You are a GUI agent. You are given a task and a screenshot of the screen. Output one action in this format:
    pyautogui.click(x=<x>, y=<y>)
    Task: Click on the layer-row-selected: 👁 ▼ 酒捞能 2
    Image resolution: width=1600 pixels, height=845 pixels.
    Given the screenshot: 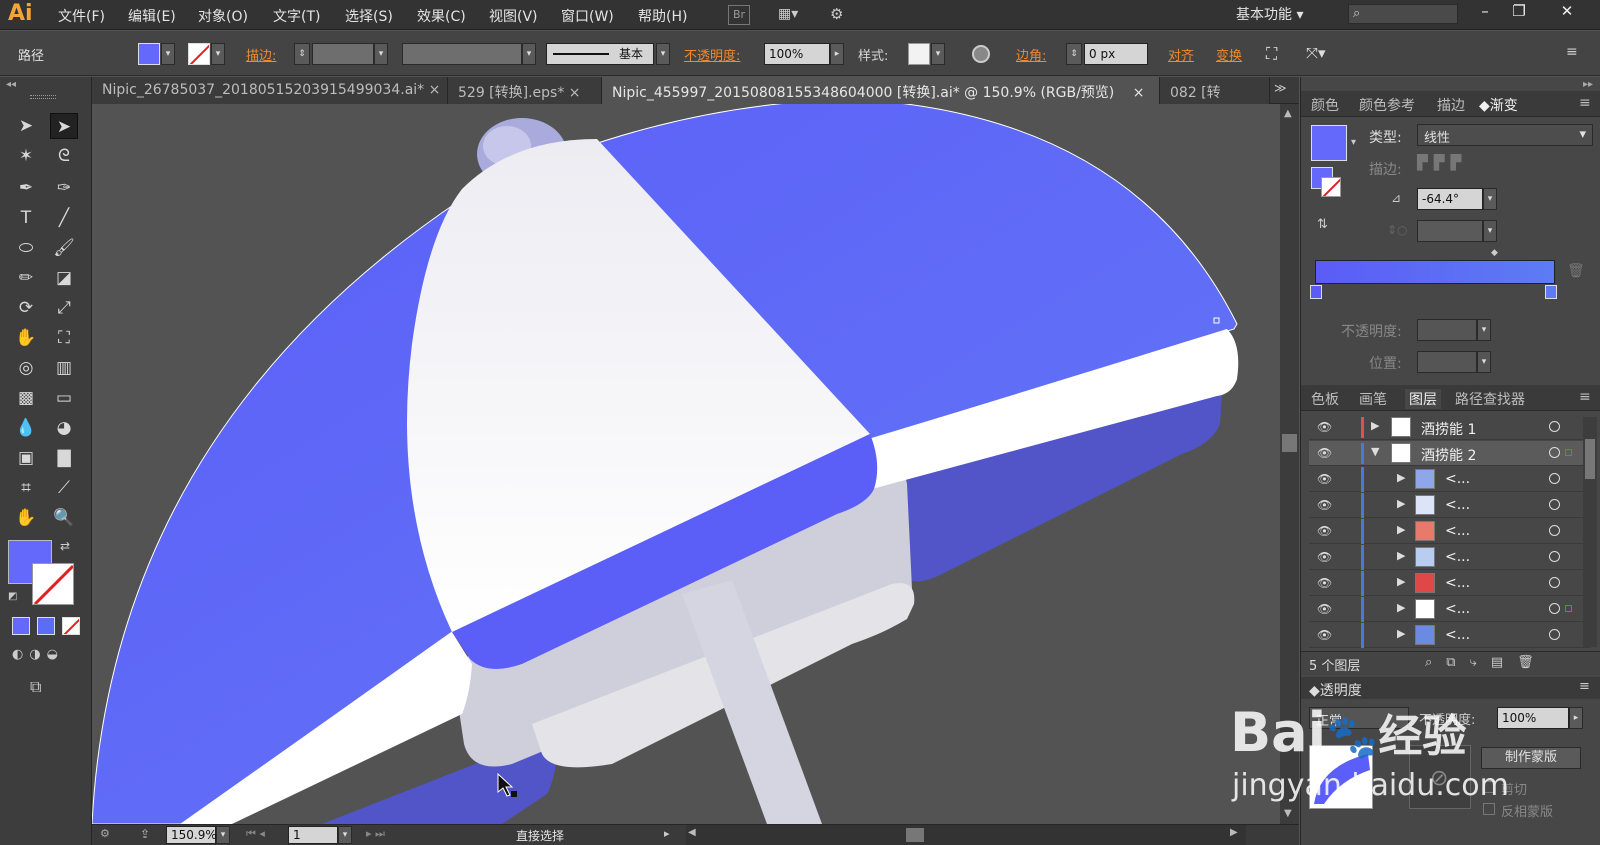 What is the action you would take?
    pyautogui.click(x=1450, y=453)
    